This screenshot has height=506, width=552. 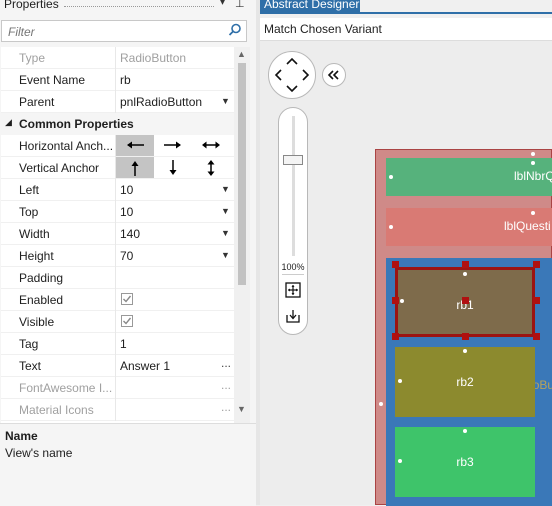 I want to click on property-row-height: Height 70 ▼, so click(x=117, y=256).